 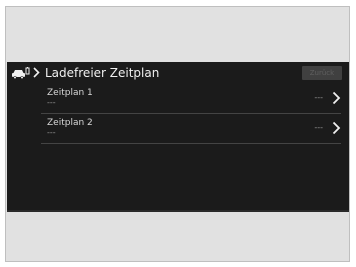 I want to click on schedule-2-value: ---, so click(x=318, y=127).